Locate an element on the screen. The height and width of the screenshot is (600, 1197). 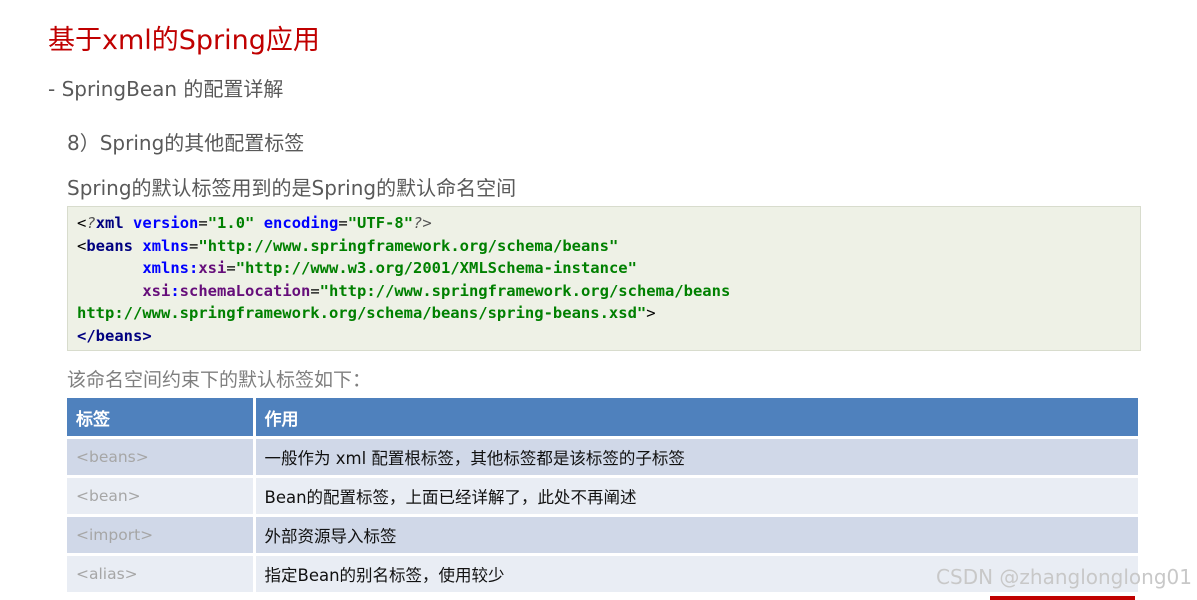
footer-accent-bar is located at coordinates (1062, 598).